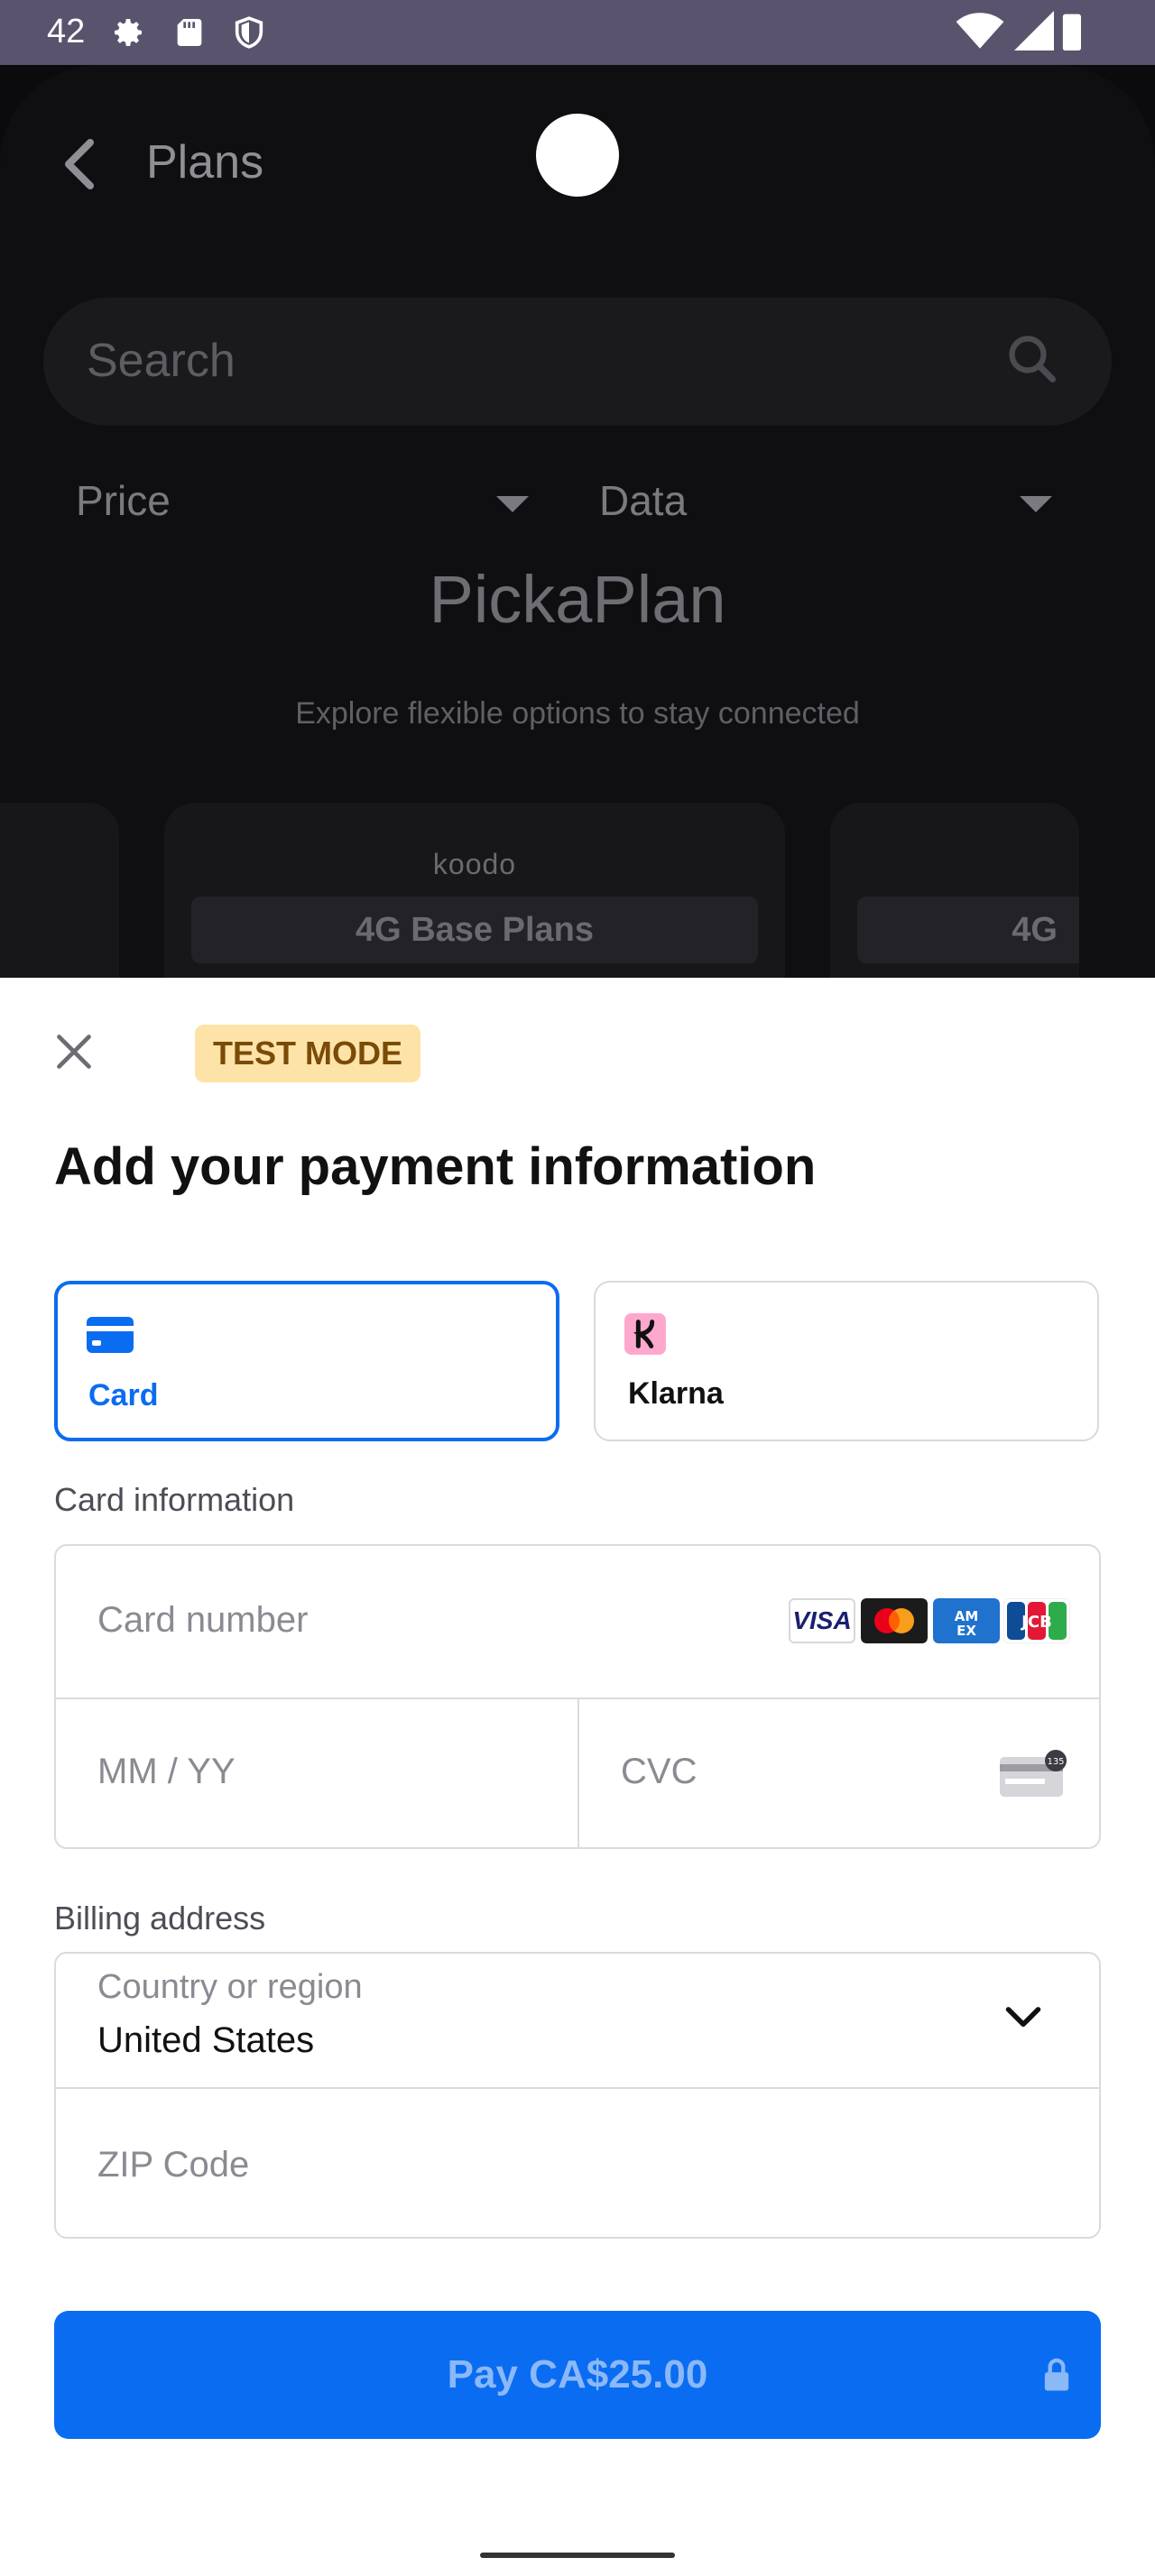 This screenshot has width=1155, height=2576. What do you see at coordinates (839, 1773) in the screenshot?
I see `cvc-field: CVC 135` at bounding box center [839, 1773].